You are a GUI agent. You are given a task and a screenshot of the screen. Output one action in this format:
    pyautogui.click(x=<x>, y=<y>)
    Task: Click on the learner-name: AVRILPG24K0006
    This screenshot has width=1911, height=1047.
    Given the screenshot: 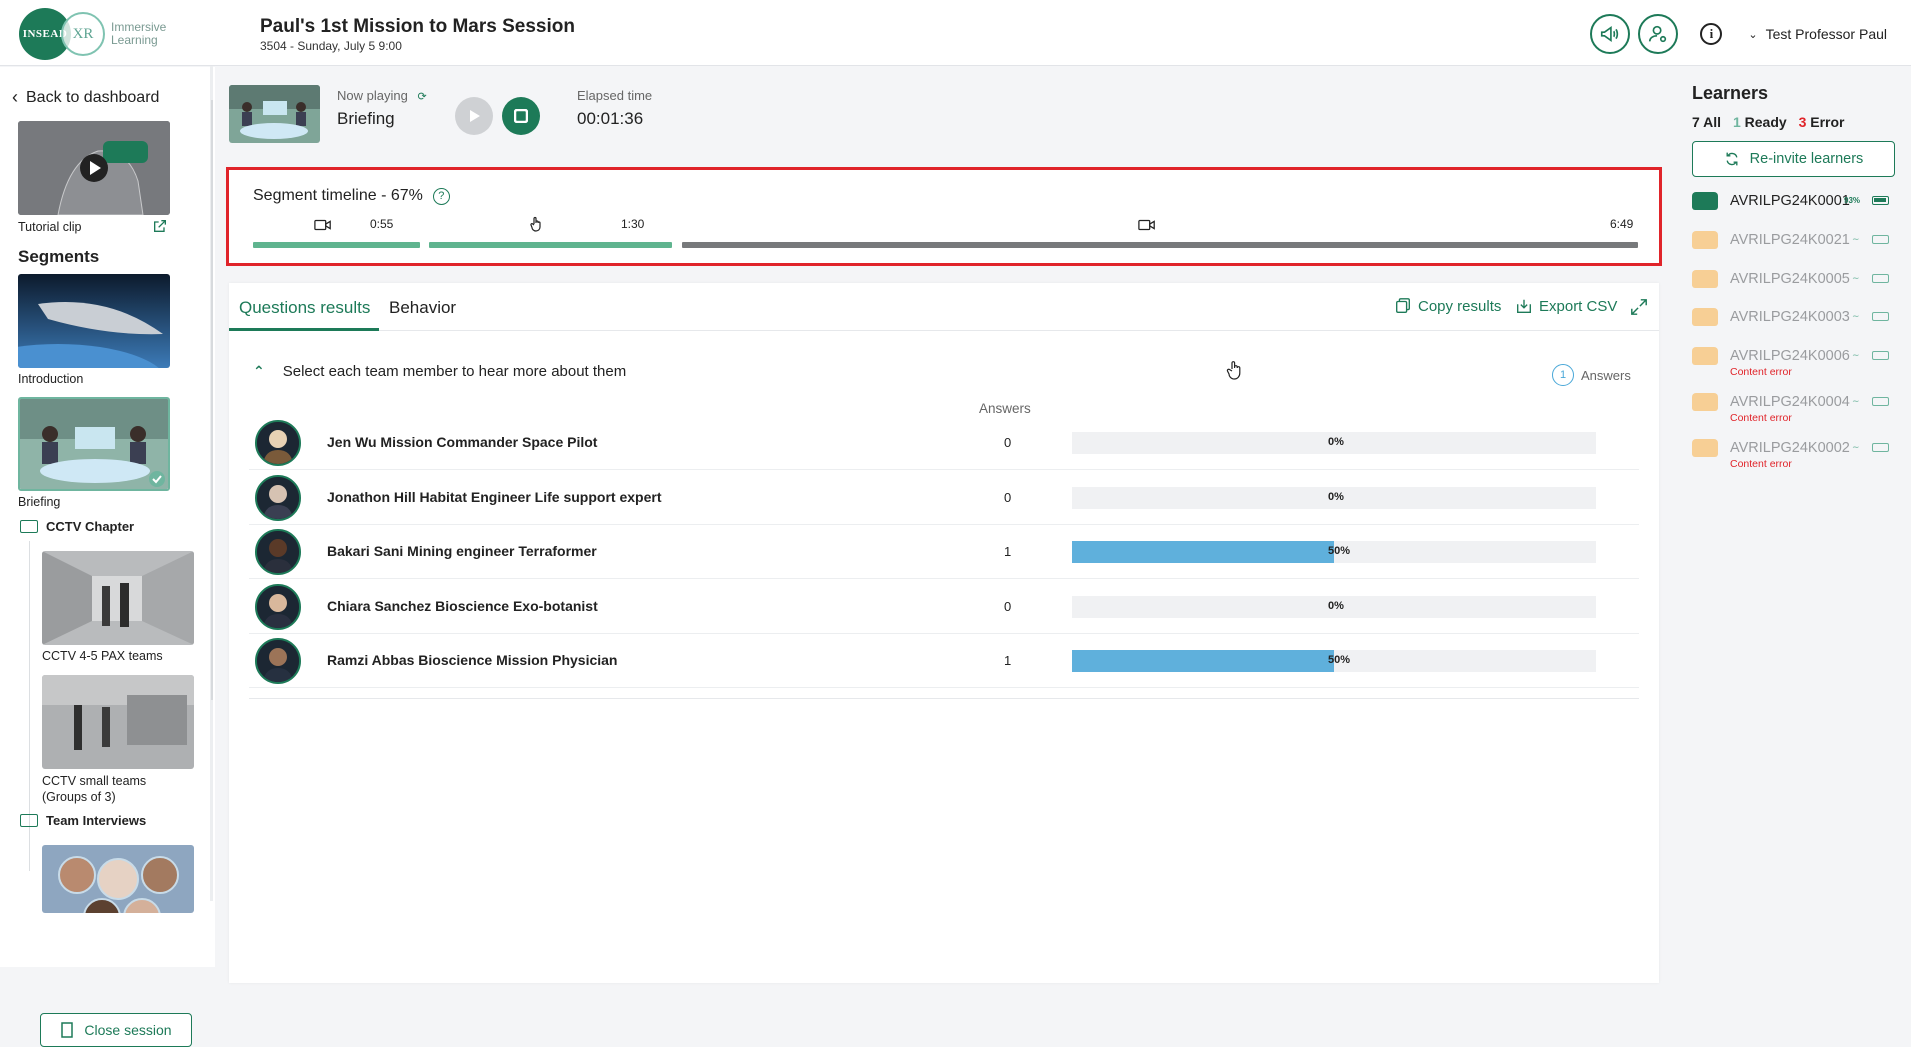 What is the action you would take?
    pyautogui.click(x=1790, y=356)
    